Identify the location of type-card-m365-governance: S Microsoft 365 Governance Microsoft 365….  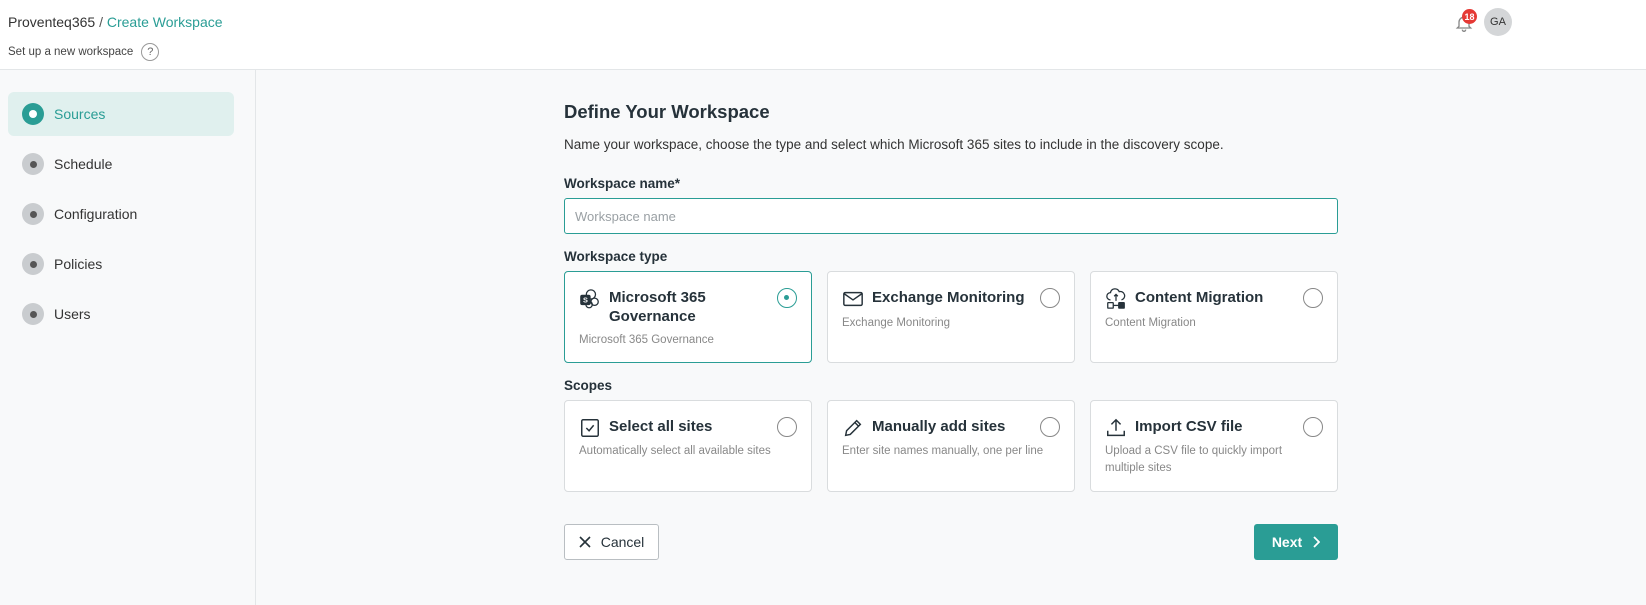
(688, 317).